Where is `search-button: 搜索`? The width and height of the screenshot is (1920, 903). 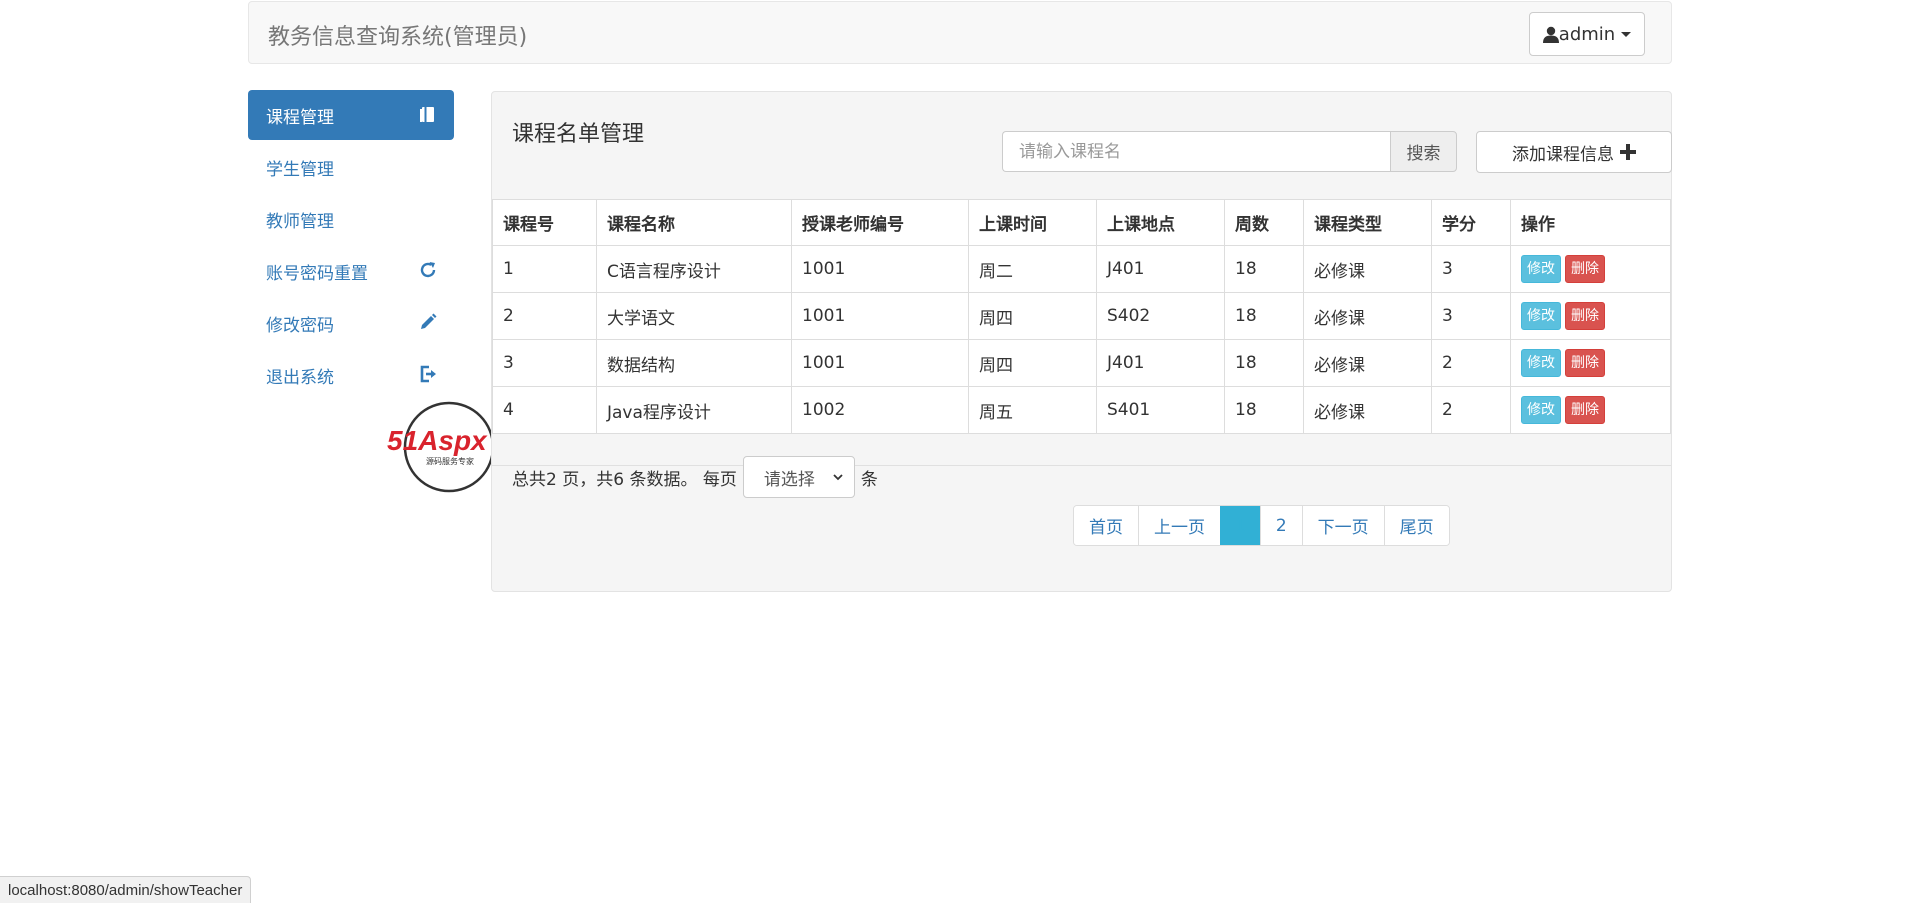 search-button: 搜索 is located at coordinates (1423, 151).